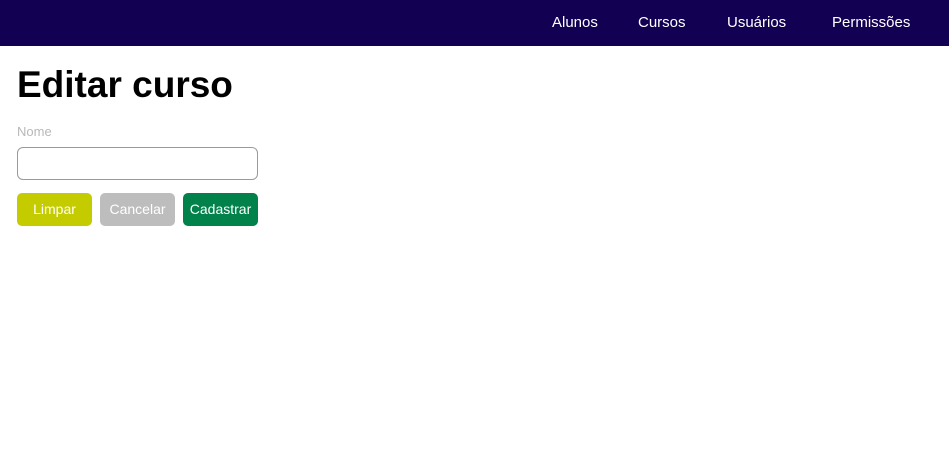 Image resolution: width=949 pixels, height=457 pixels. What do you see at coordinates (220, 209) in the screenshot?
I see `submit-button: Cadastrar` at bounding box center [220, 209].